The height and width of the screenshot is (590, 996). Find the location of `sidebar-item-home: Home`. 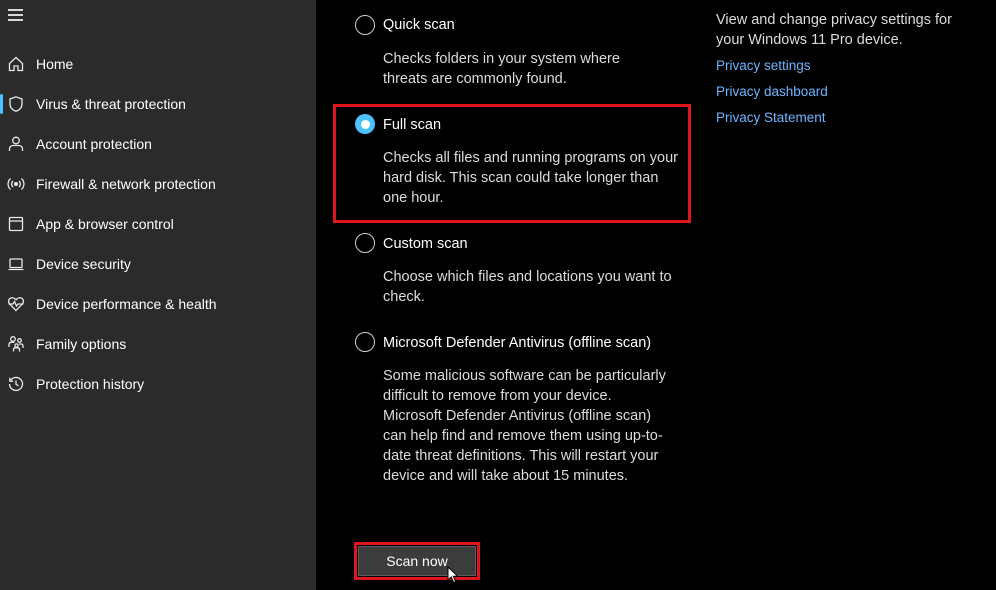

sidebar-item-home: Home is located at coordinates (158, 64).